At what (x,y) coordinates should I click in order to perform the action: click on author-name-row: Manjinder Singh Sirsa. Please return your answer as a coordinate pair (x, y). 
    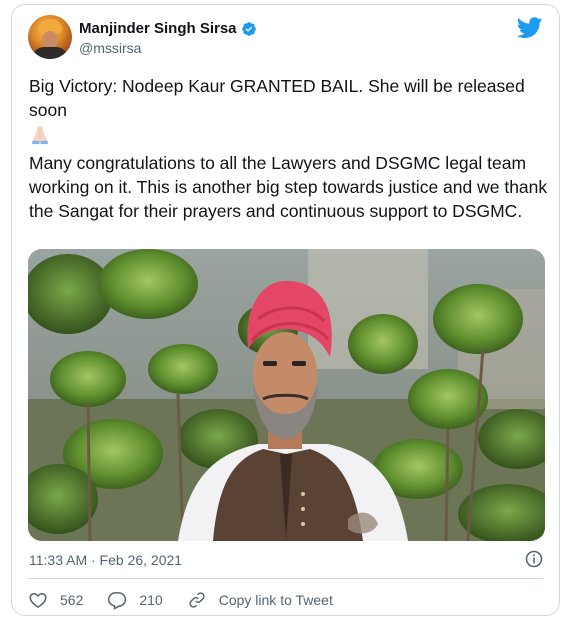
    Looking at the image, I should click on (168, 28).